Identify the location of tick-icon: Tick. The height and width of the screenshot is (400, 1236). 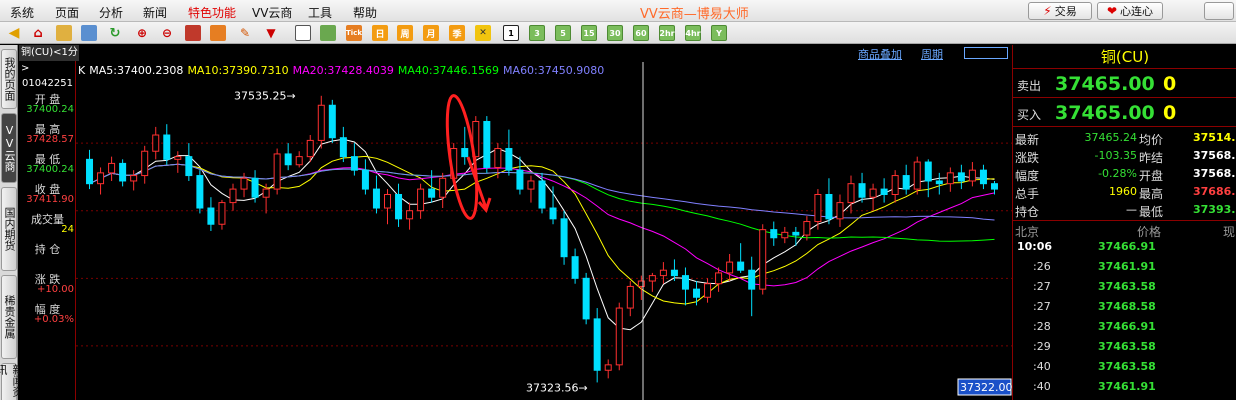
(354, 33).